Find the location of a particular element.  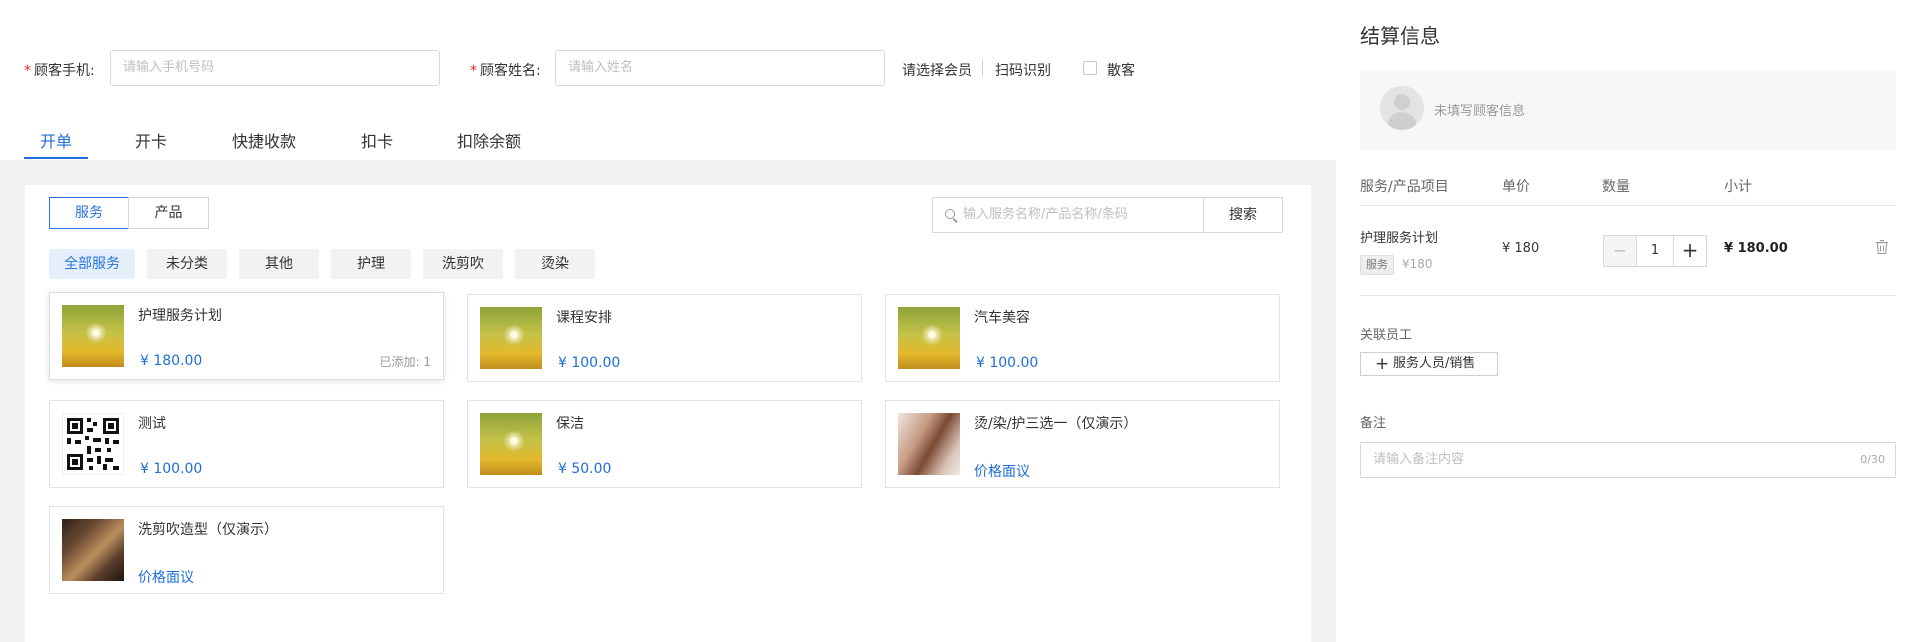

plus-icon: + is located at coordinates (1382, 364).